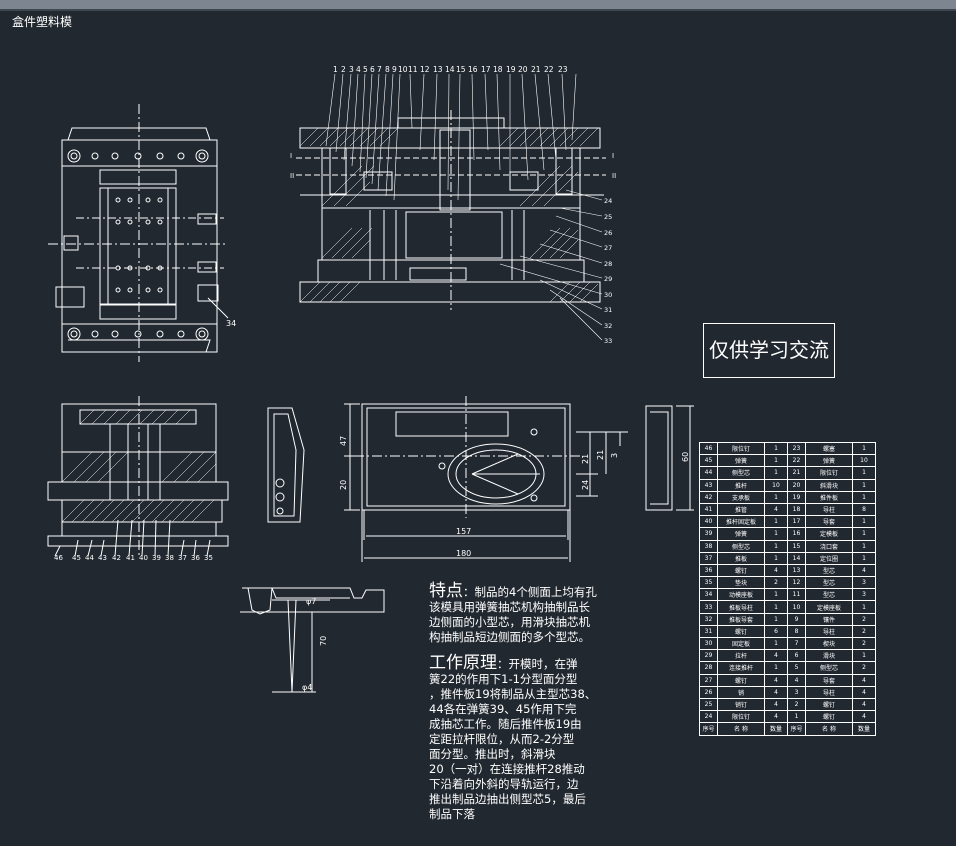 This screenshot has height=846, width=956. What do you see at coordinates (708, 546) in the screenshot?
I see `bom-cell: 38` at bounding box center [708, 546].